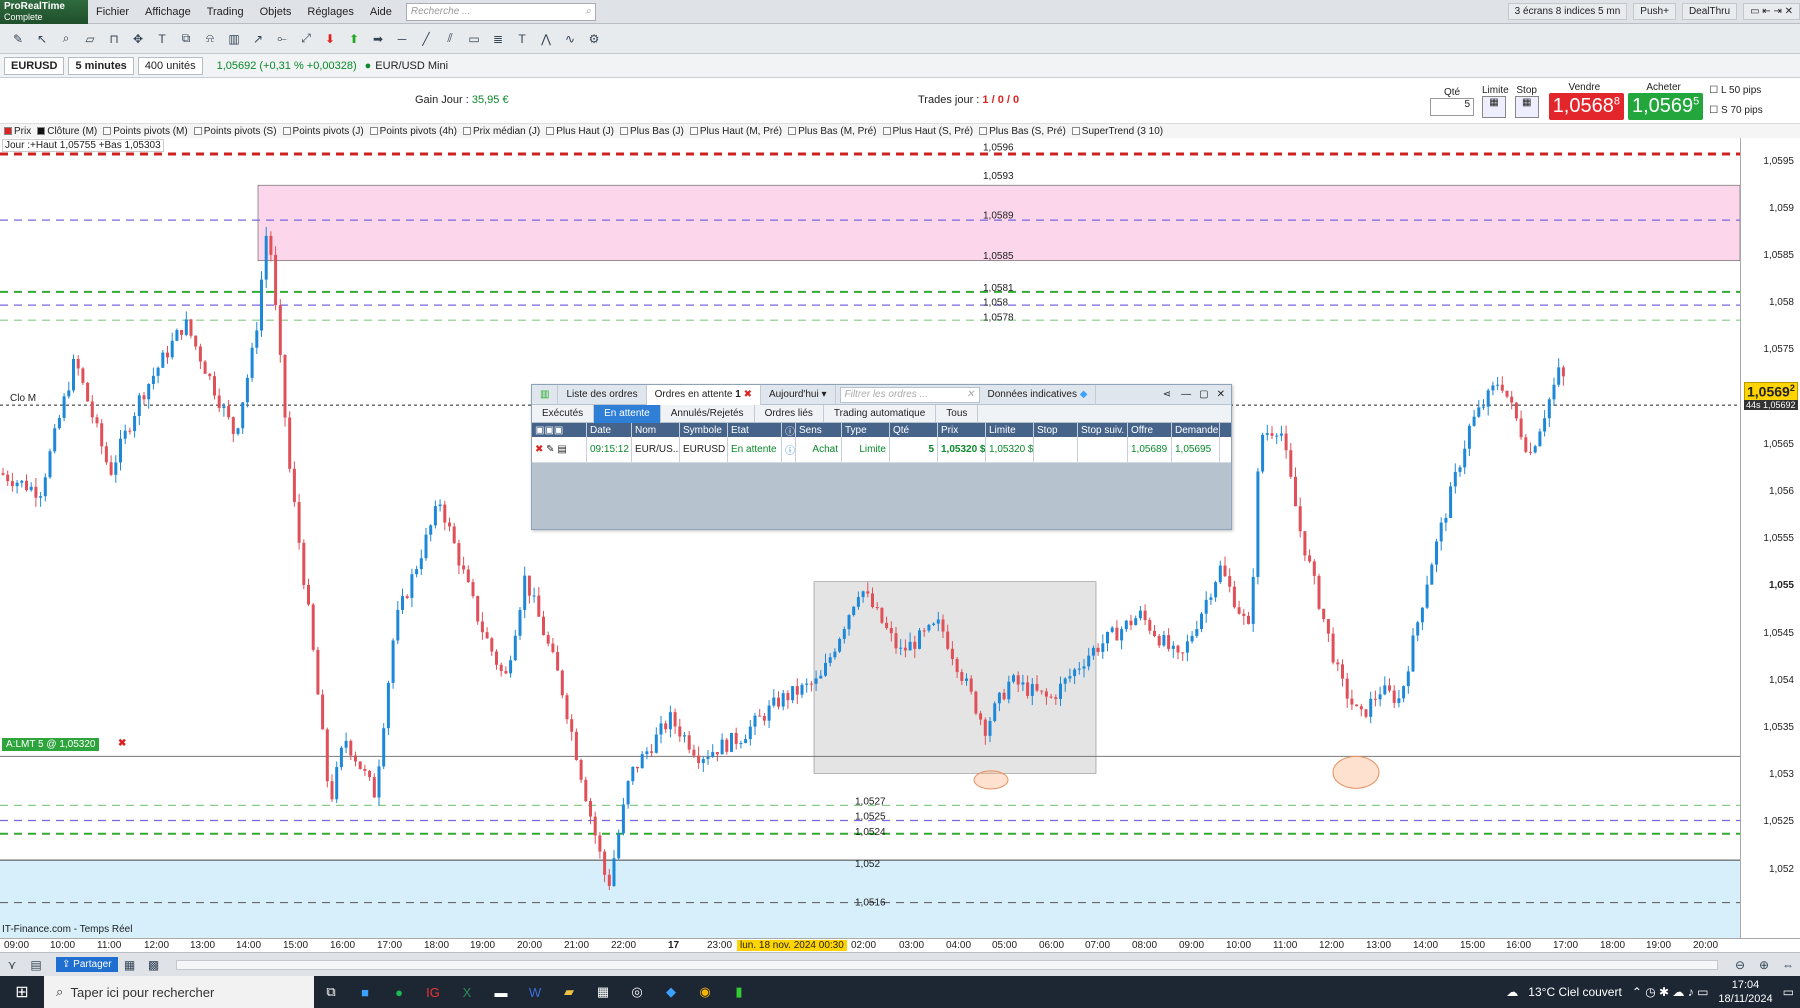 Image resolution: width=1800 pixels, height=1008 pixels. Describe the element at coordinates (1745, 992) in the screenshot. I see `taskbar-clock: 17:04 18/11/2024` at that location.